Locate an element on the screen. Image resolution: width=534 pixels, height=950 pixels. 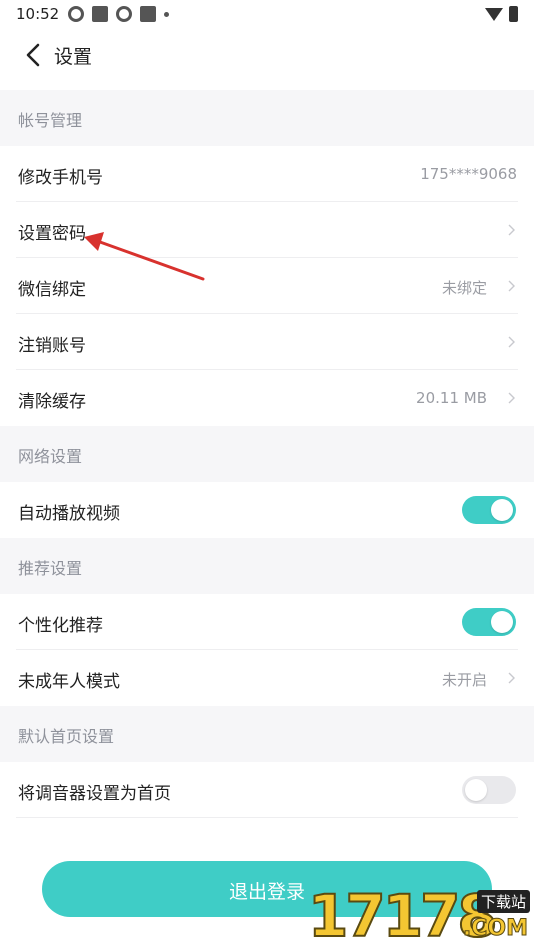
row-label: 将调音器设置为首页 is located at coordinates (94, 794).